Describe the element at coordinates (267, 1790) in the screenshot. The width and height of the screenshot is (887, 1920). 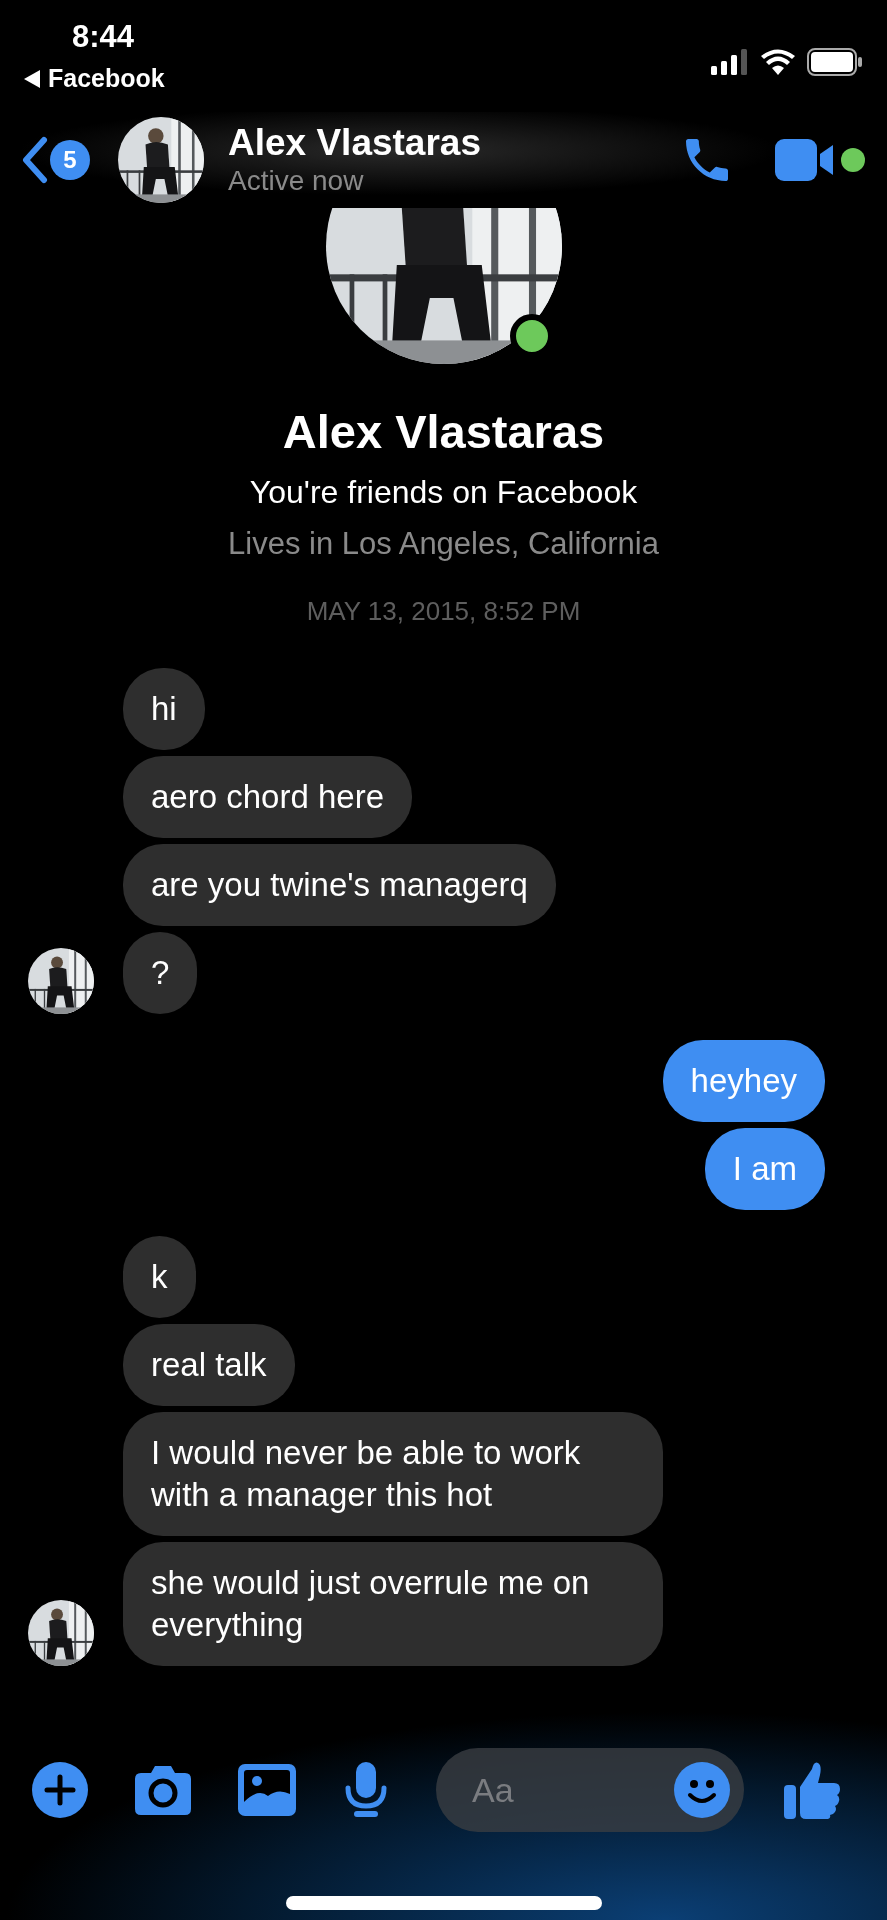
I see `image-icon` at that location.